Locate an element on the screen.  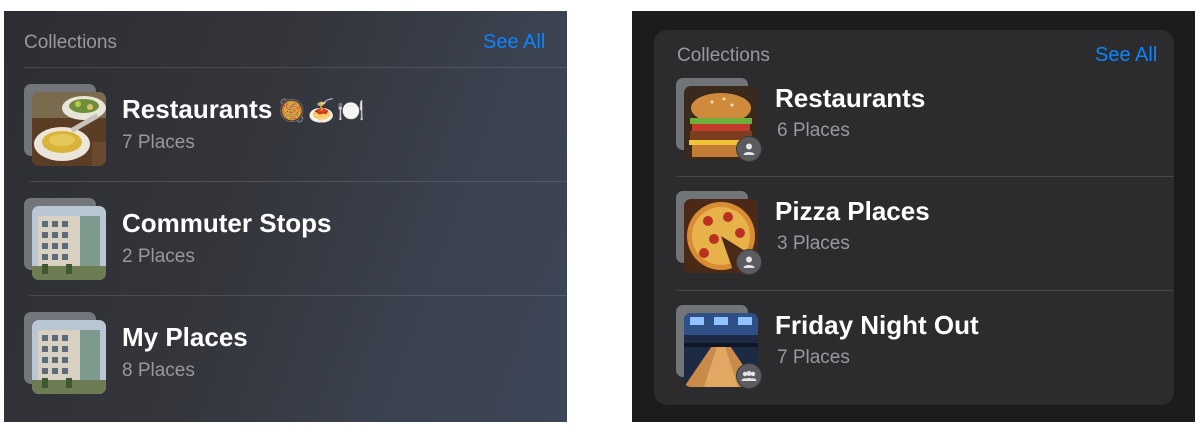
collection-name: Restaurants is located at coordinates (850, 98).